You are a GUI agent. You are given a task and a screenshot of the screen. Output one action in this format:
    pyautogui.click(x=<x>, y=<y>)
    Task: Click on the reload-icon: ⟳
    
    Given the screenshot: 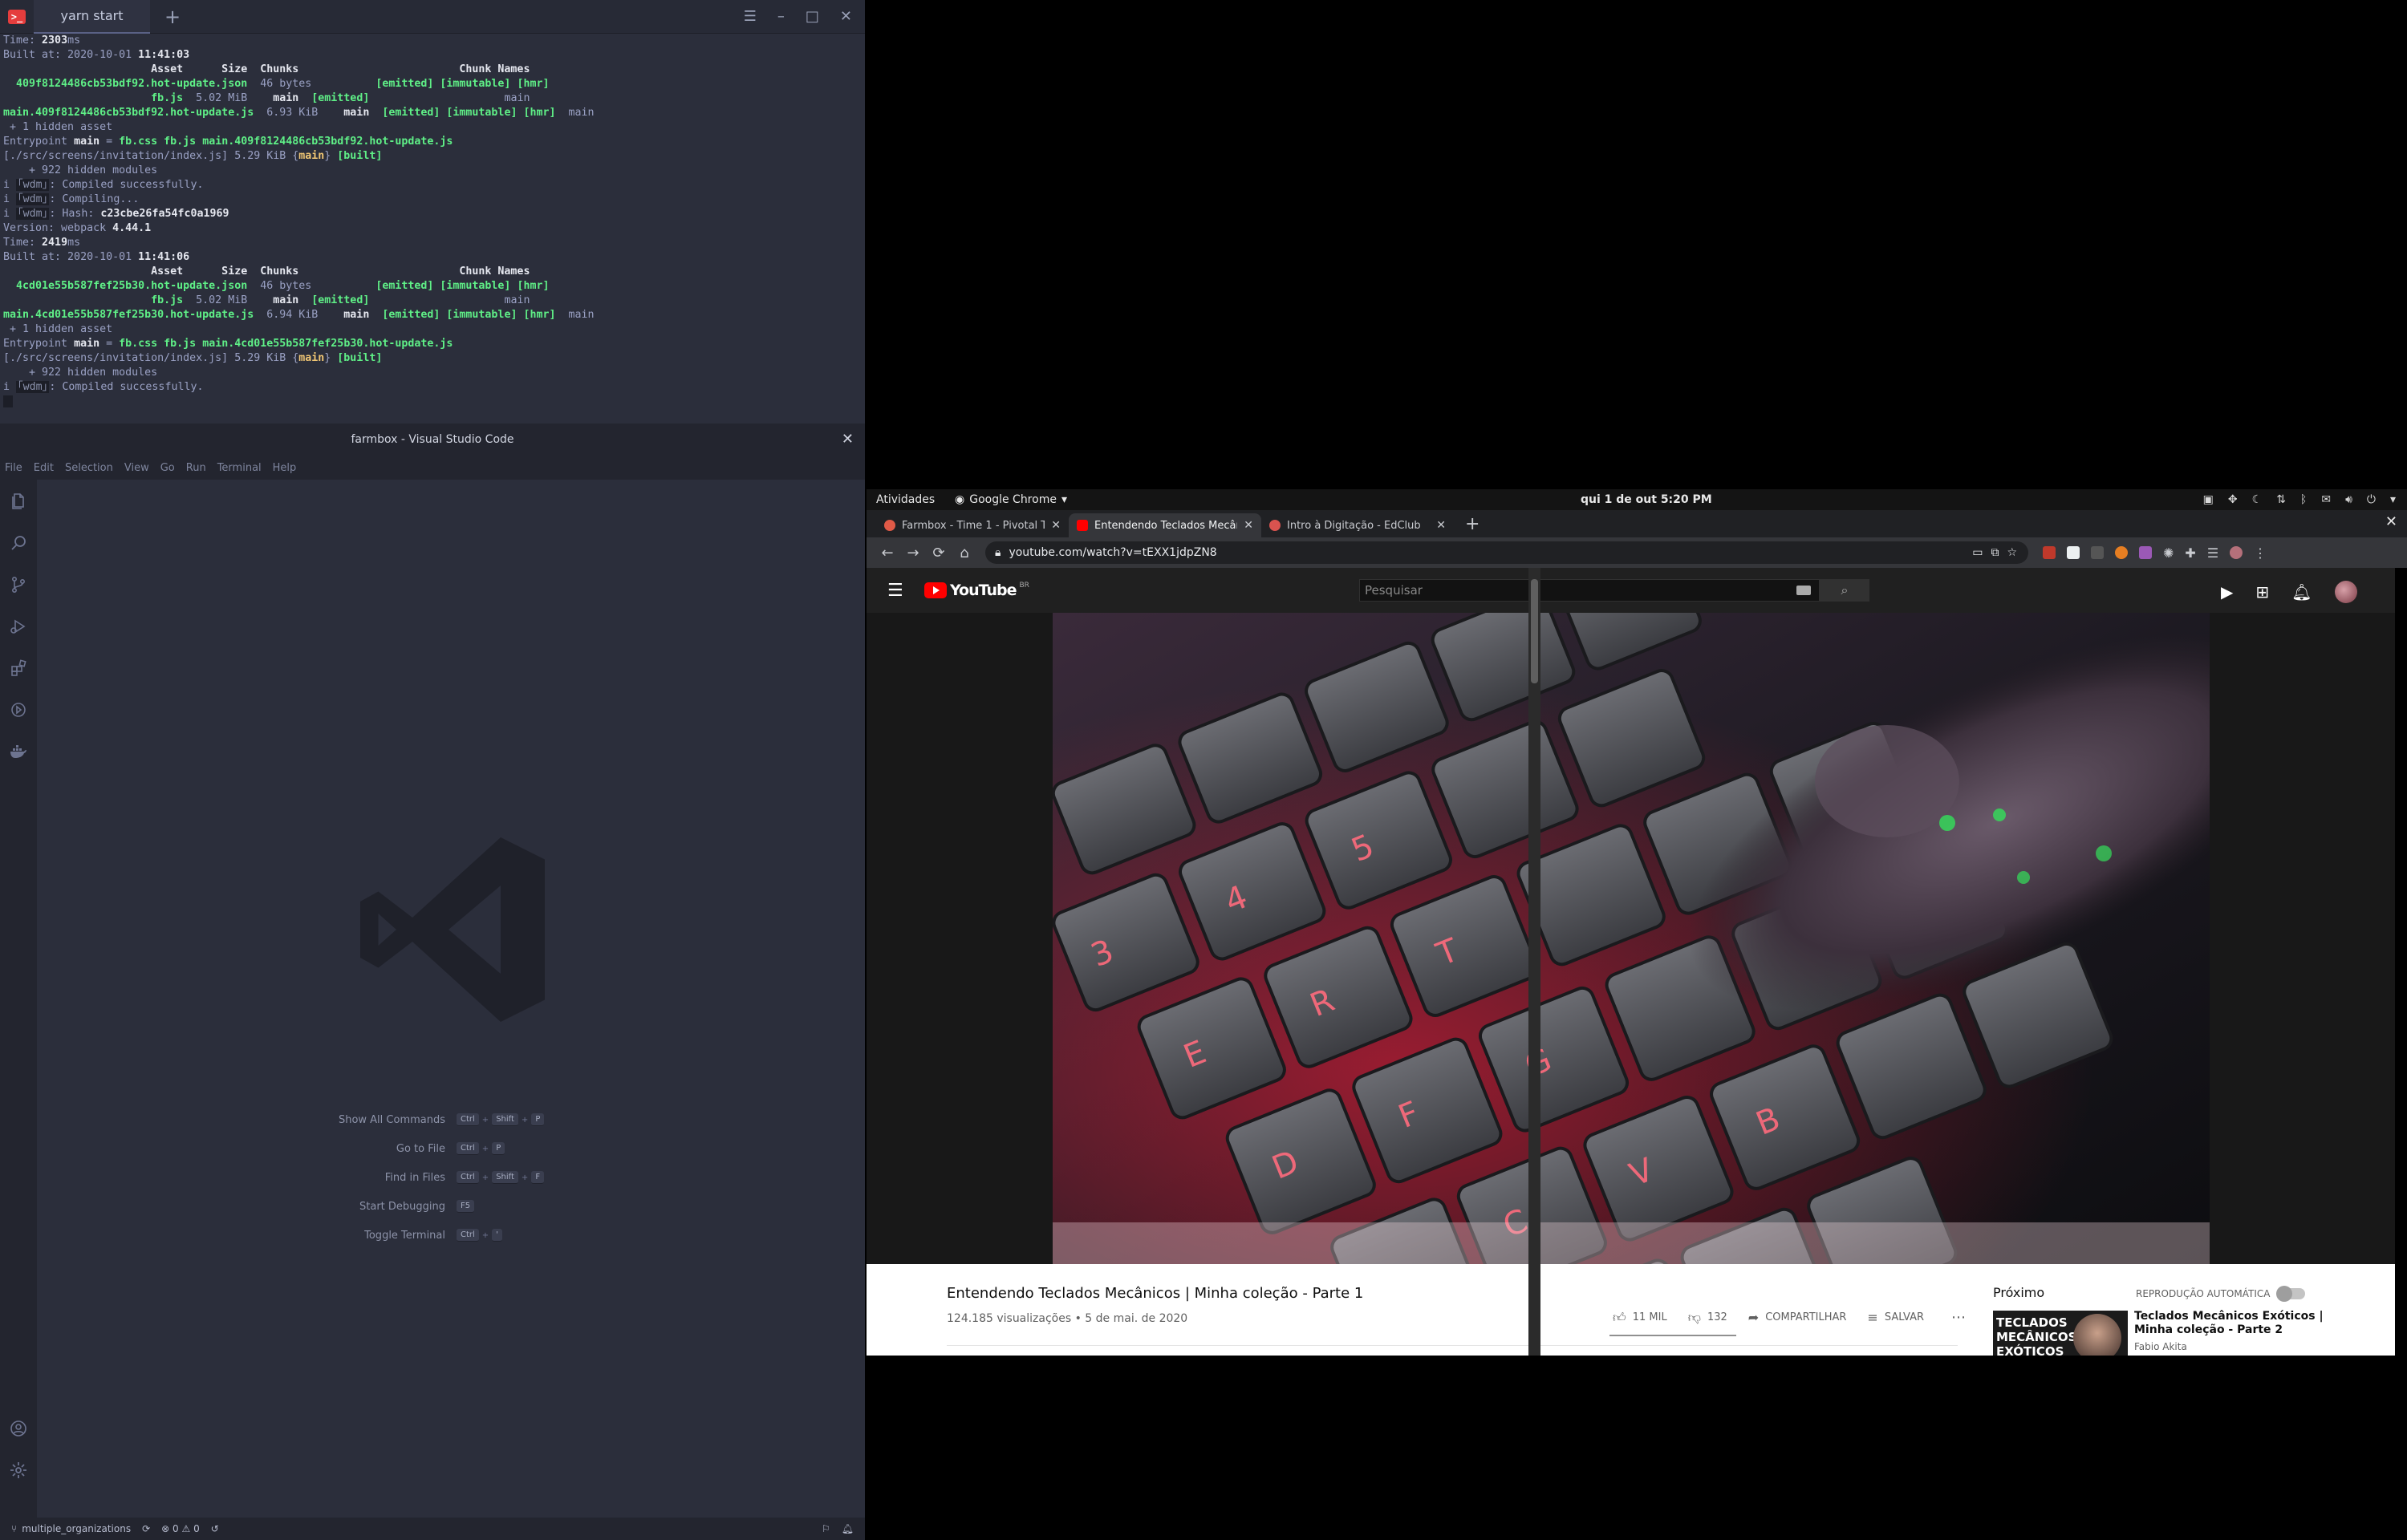 What is the action you would take?
    pyautogui.click(x=939, y=553)
    